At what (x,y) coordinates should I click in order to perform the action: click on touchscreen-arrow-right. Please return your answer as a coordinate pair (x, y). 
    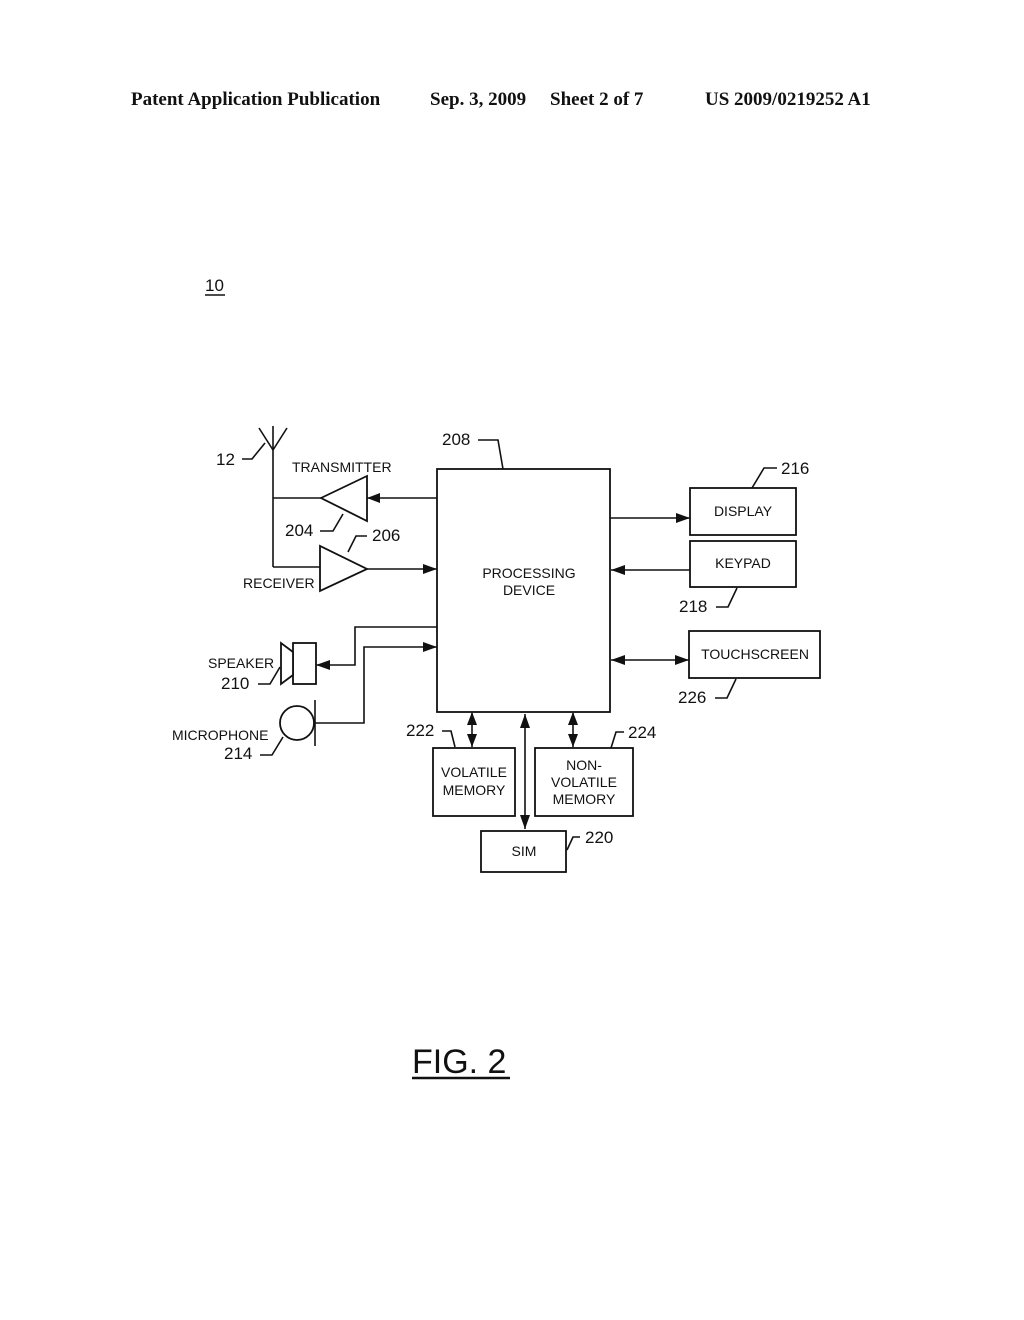
    Looking at the image, I should click on (682, 660).